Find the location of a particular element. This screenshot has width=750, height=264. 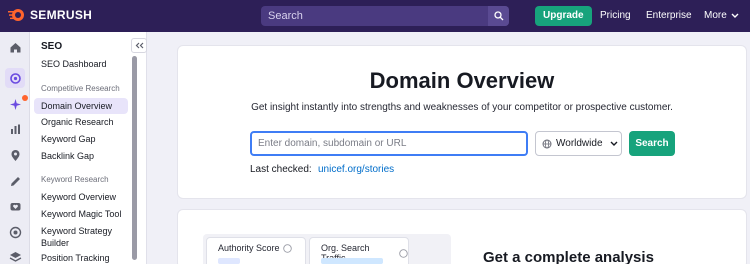

sidebar-title: SEO is located at coordinates (52, 46).